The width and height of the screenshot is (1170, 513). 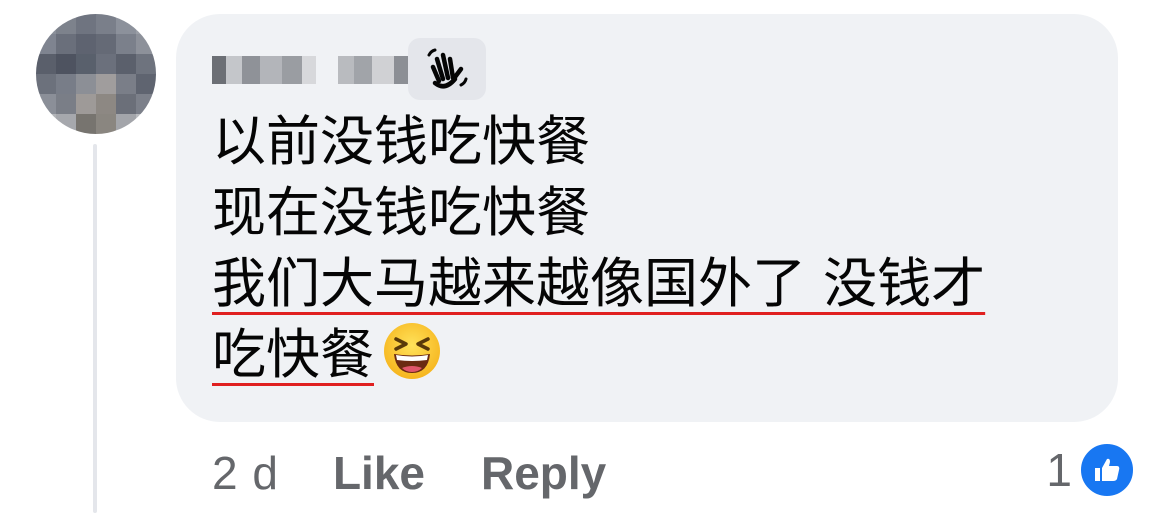 I want to click on author-name-obscured, so click(x=319, y=70).